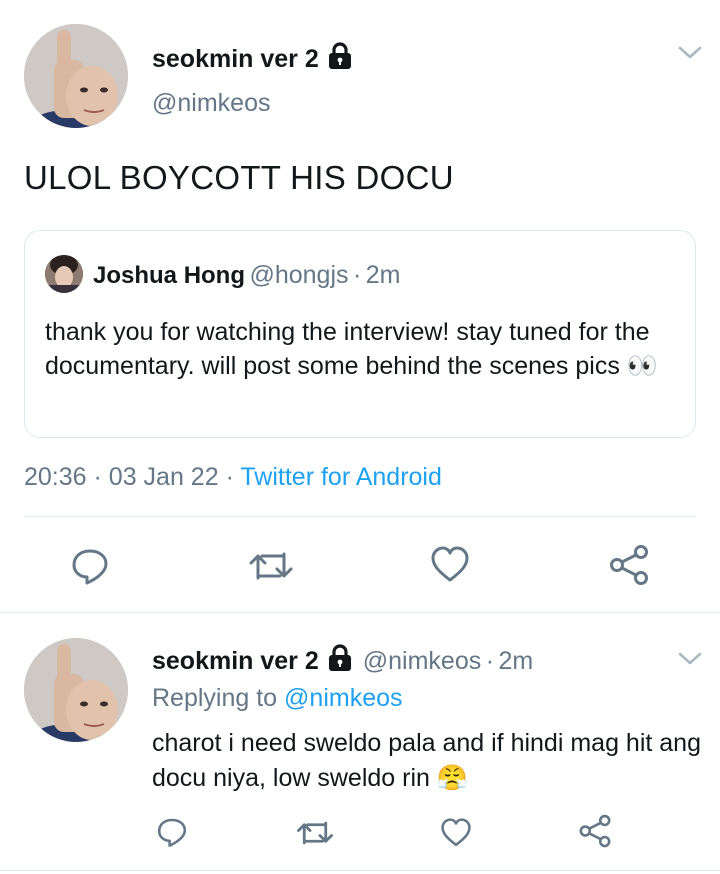  Describe the element at coordinates (247, 275) in the screenshot. I see `quoted-header: Joshua Hong @hongjs · 2m` at that location.